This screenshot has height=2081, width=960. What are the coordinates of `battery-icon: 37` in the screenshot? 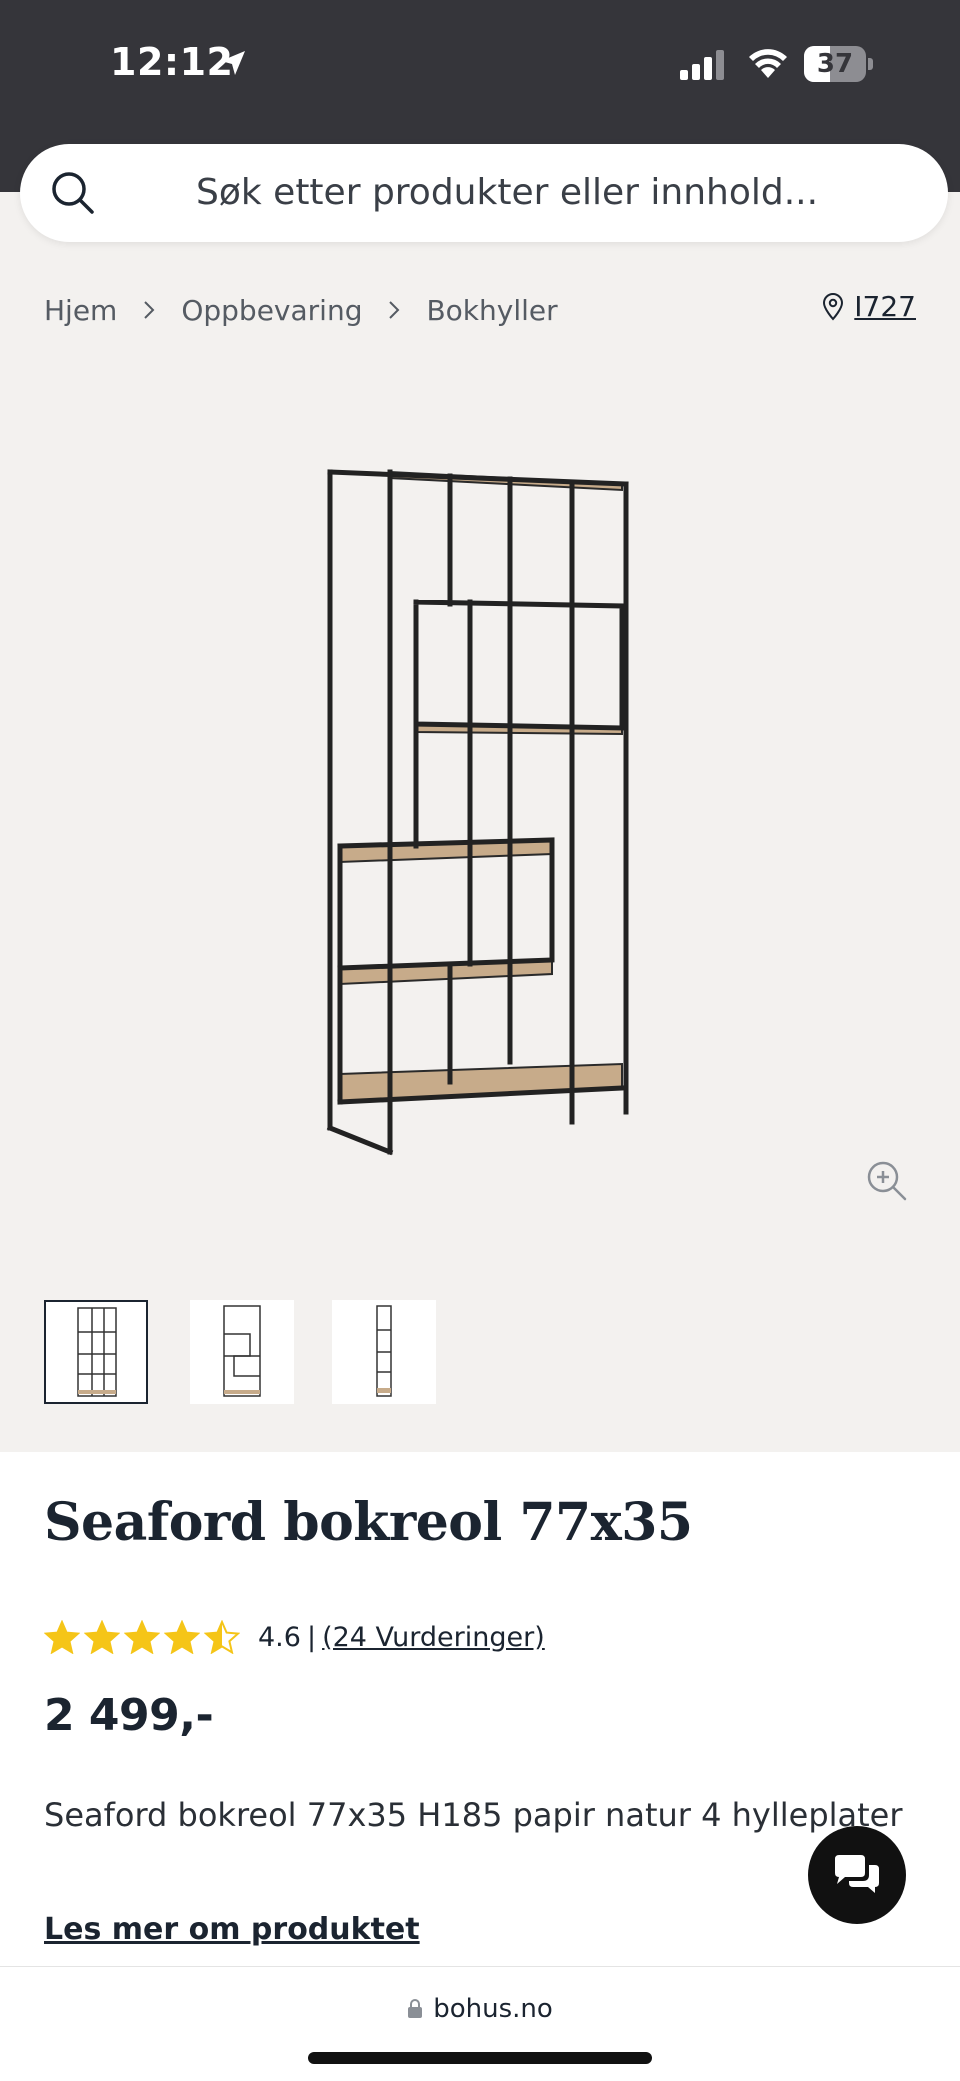 It's located at (838, 64).